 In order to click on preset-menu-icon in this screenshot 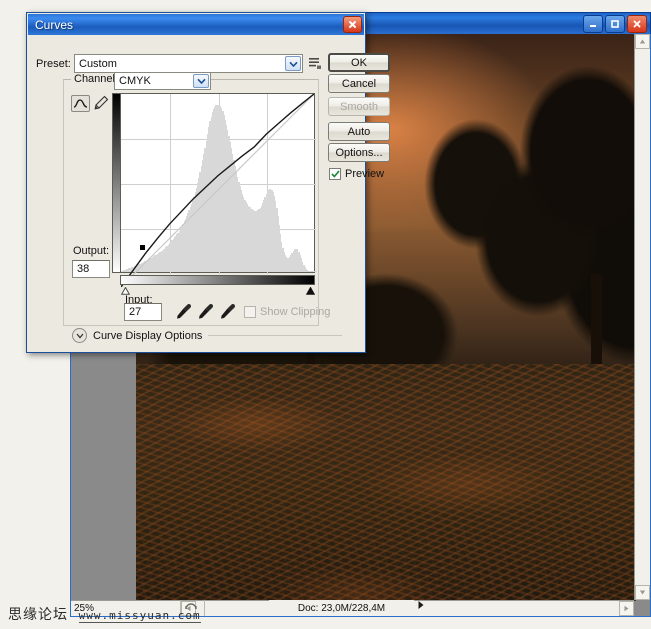, I will do `click(315, 64)`.